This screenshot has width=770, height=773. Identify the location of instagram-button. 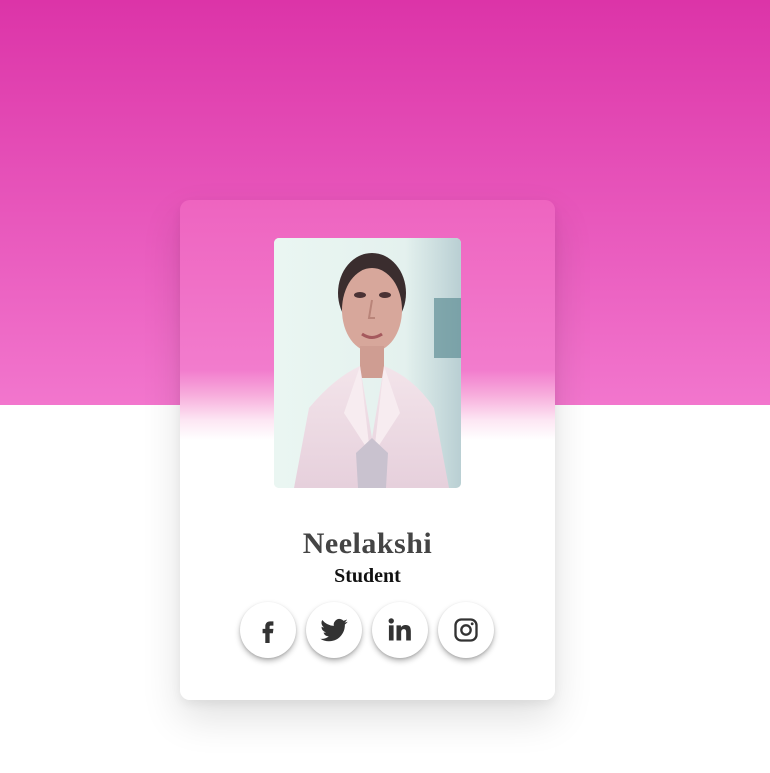
(466, 630).